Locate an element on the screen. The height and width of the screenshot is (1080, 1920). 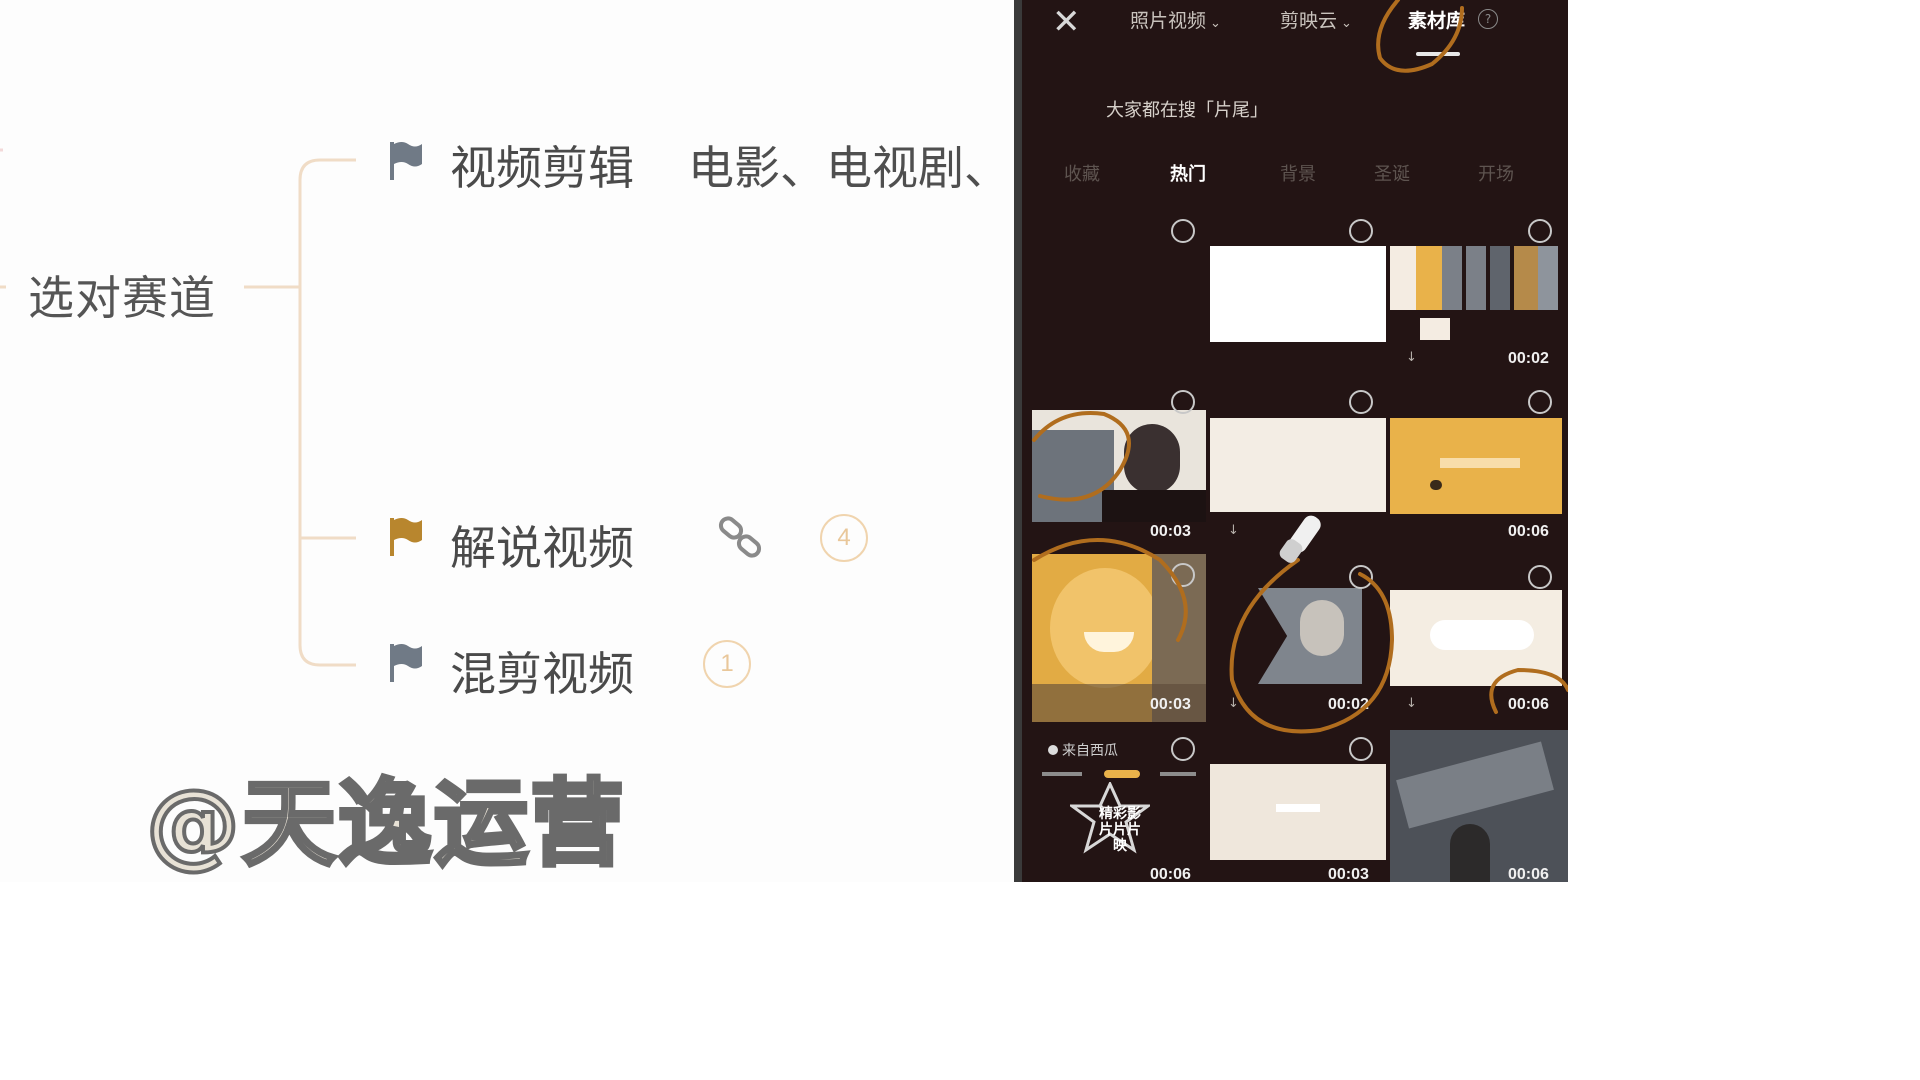
count-badge: 1 is located at coordinates (727, 664).